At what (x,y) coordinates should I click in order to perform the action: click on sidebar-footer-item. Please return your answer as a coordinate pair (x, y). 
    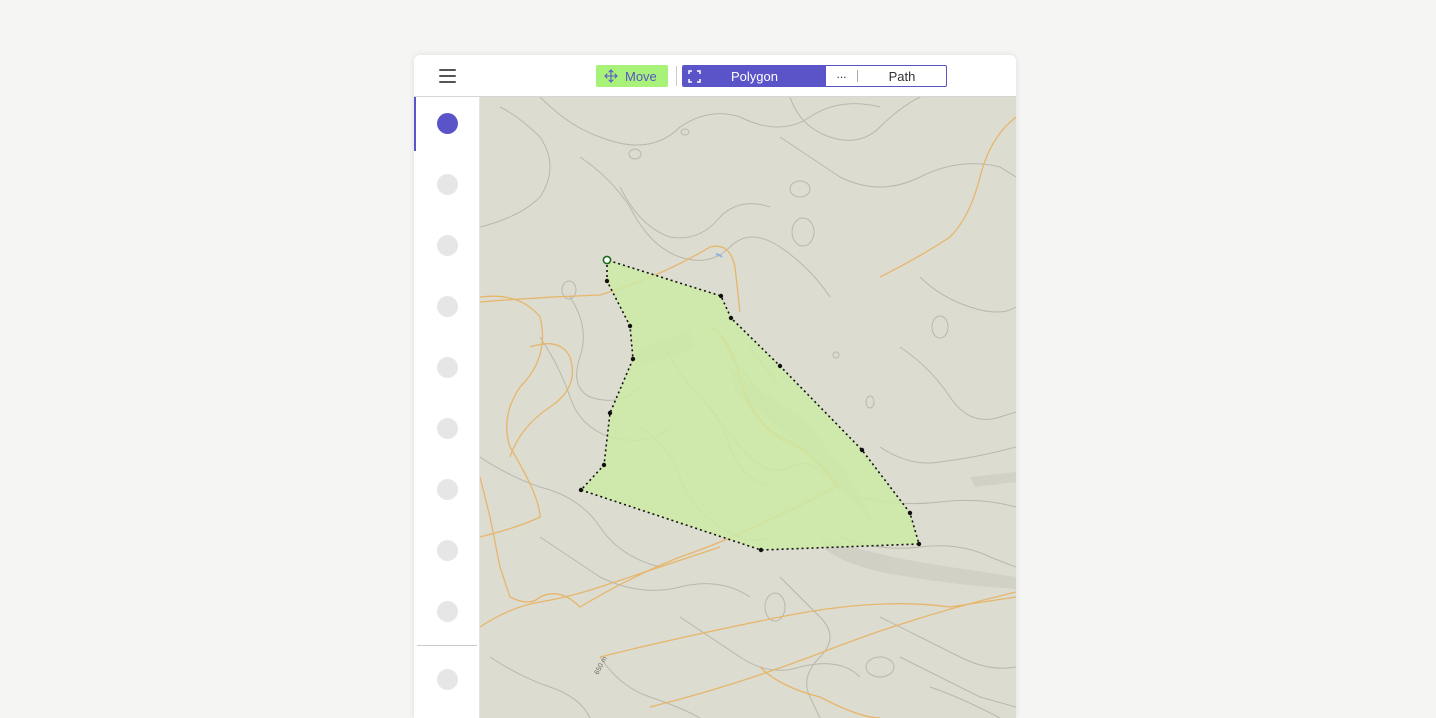
    Looking at the image, I should click on (447, 680).